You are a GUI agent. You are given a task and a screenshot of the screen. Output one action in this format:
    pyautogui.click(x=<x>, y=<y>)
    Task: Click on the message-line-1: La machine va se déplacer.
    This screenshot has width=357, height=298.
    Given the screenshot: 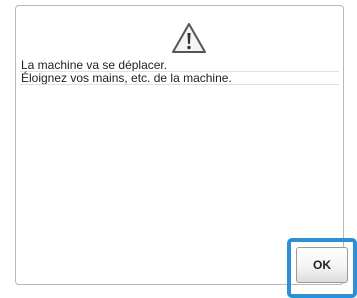 What is the action you would take?
    pyautogui.click(x=94, y=65)
    